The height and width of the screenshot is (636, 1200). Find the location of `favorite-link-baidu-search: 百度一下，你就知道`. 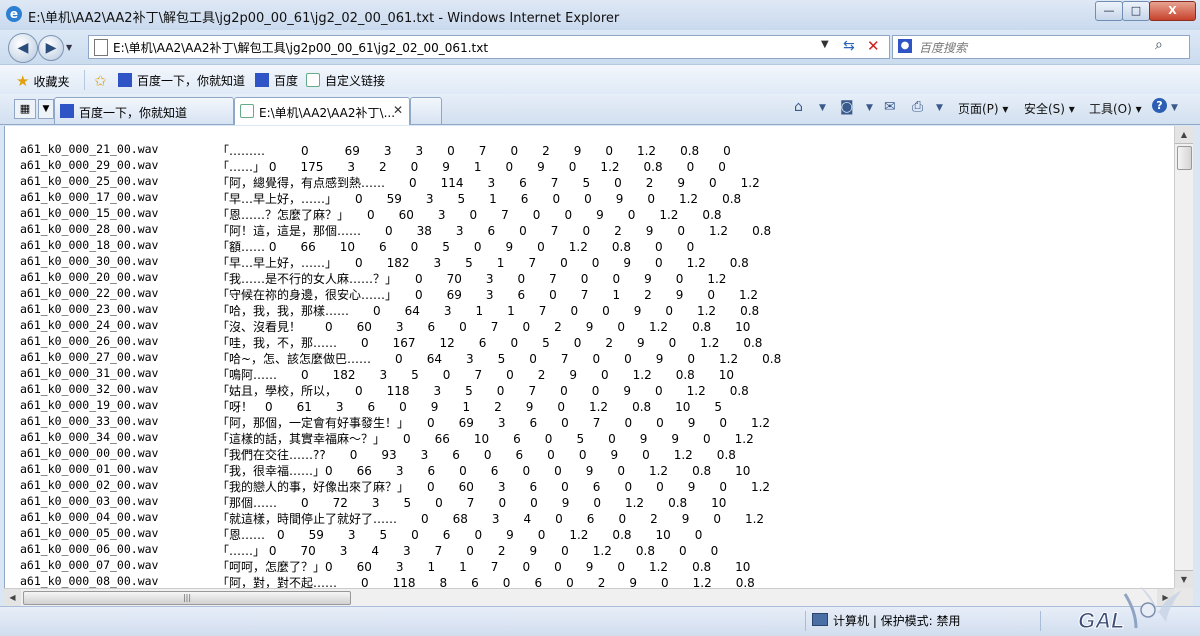

favorite-link-baidu-search: 百度一下，你就知道 is located at coordinates (181, 80).